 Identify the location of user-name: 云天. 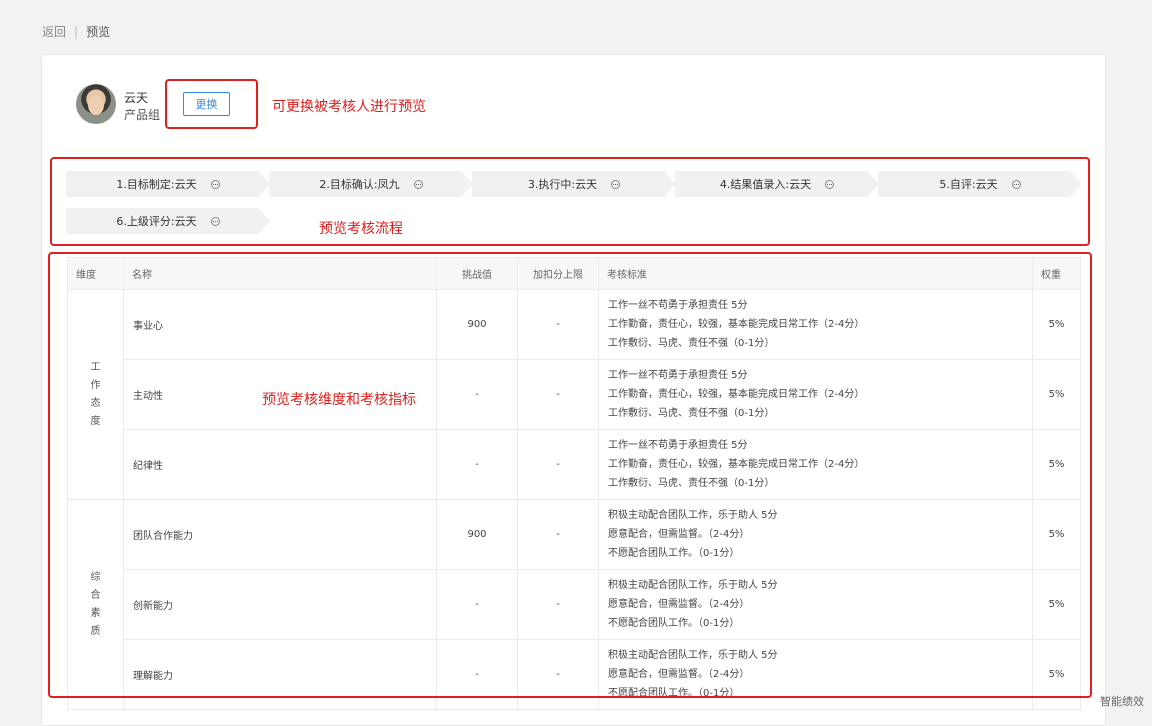
(136, 98).